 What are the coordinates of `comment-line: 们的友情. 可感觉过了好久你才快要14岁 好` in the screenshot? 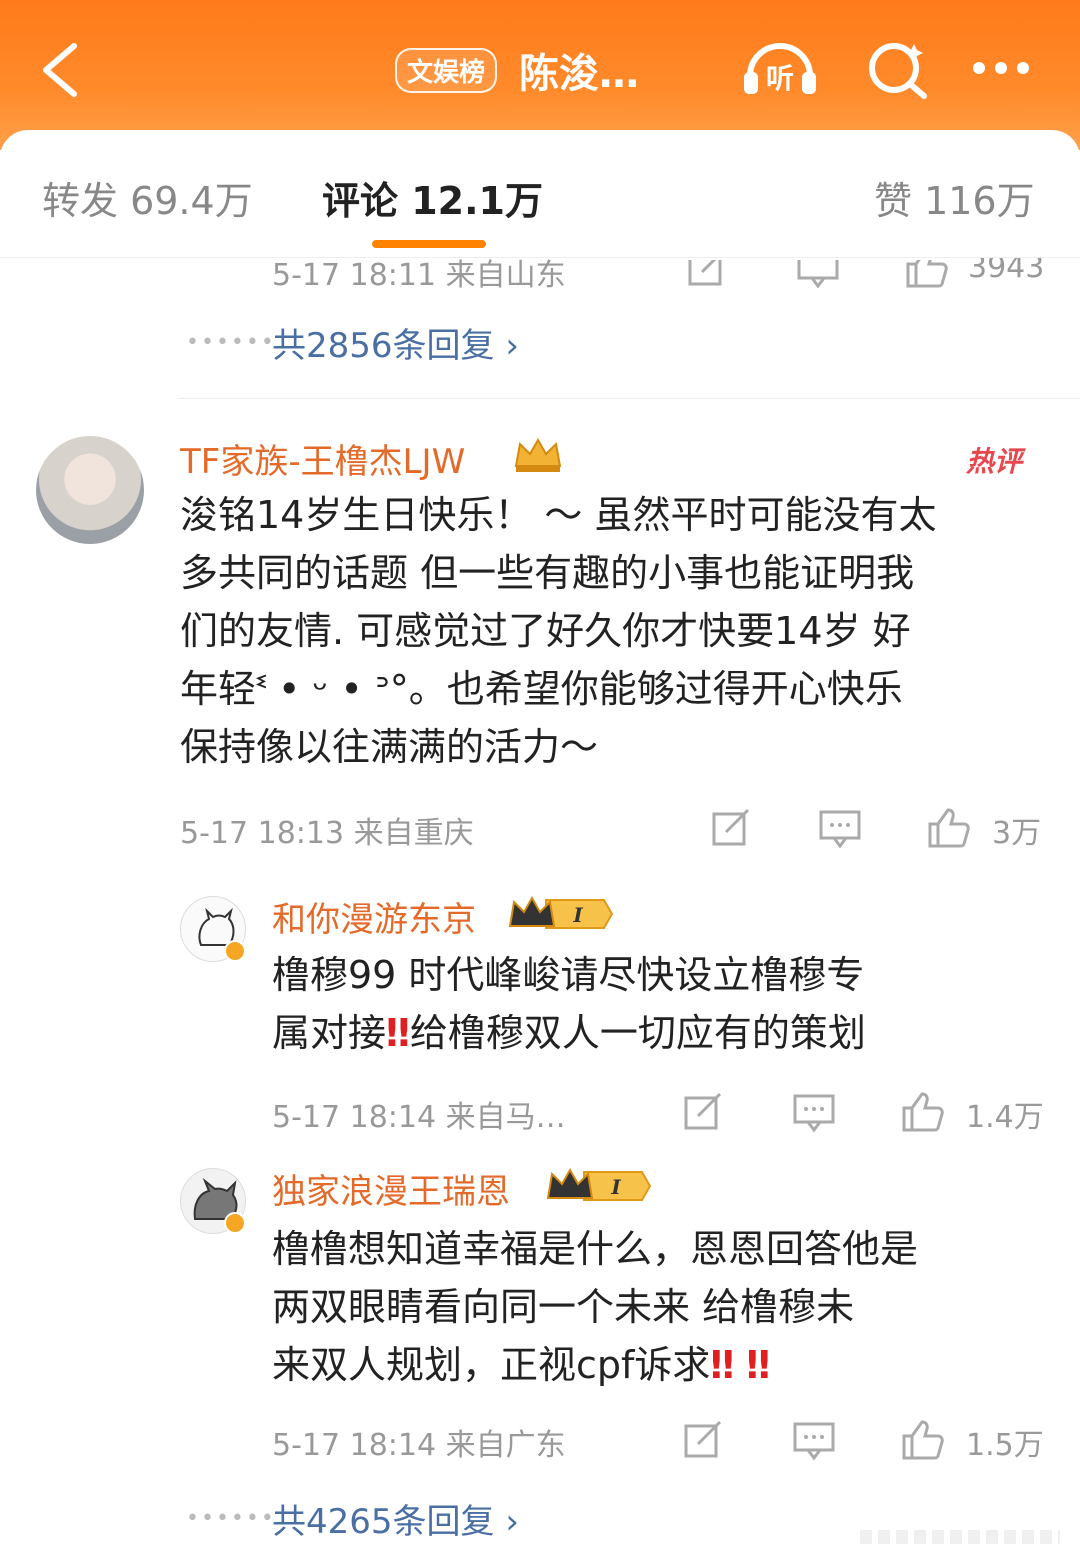 It's located at (545, 631).